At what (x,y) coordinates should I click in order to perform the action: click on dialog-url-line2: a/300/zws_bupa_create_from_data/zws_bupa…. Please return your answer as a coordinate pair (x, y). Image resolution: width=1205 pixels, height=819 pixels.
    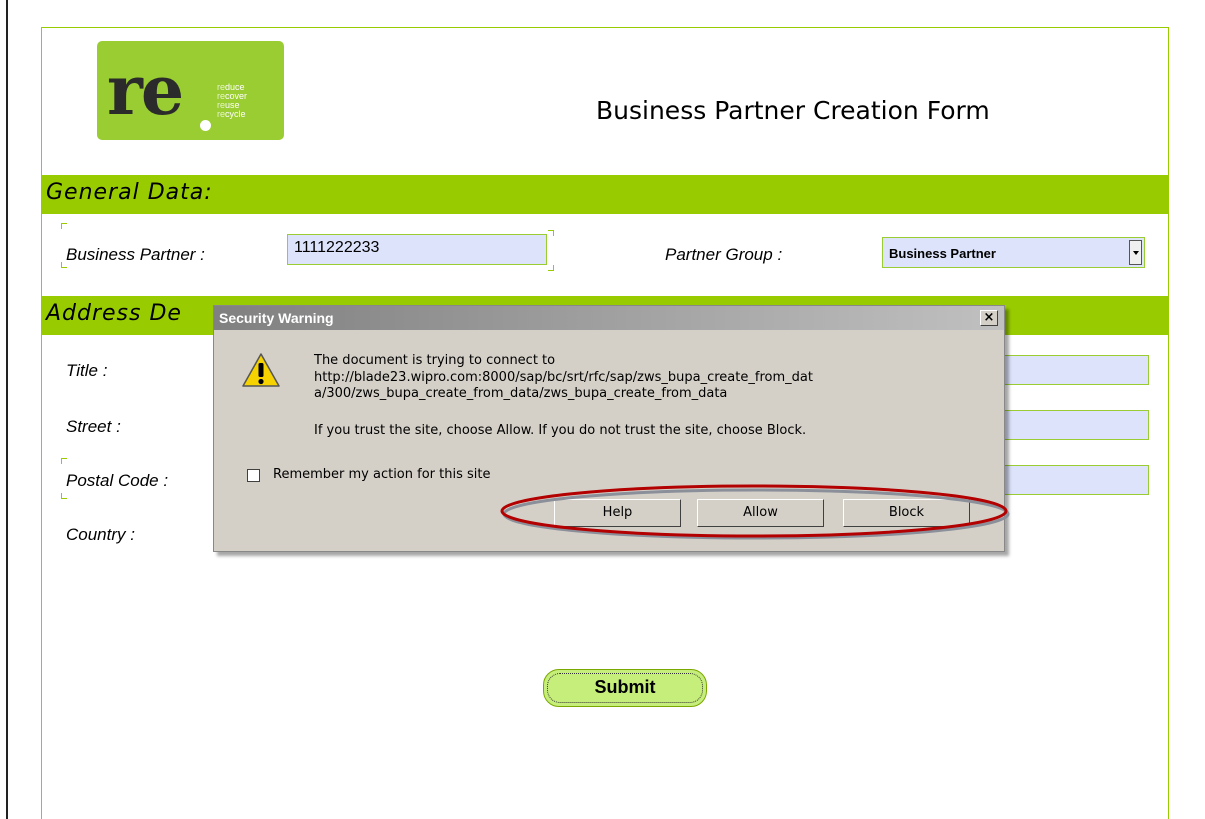
    Looking at the image, I should click on (521, 393).